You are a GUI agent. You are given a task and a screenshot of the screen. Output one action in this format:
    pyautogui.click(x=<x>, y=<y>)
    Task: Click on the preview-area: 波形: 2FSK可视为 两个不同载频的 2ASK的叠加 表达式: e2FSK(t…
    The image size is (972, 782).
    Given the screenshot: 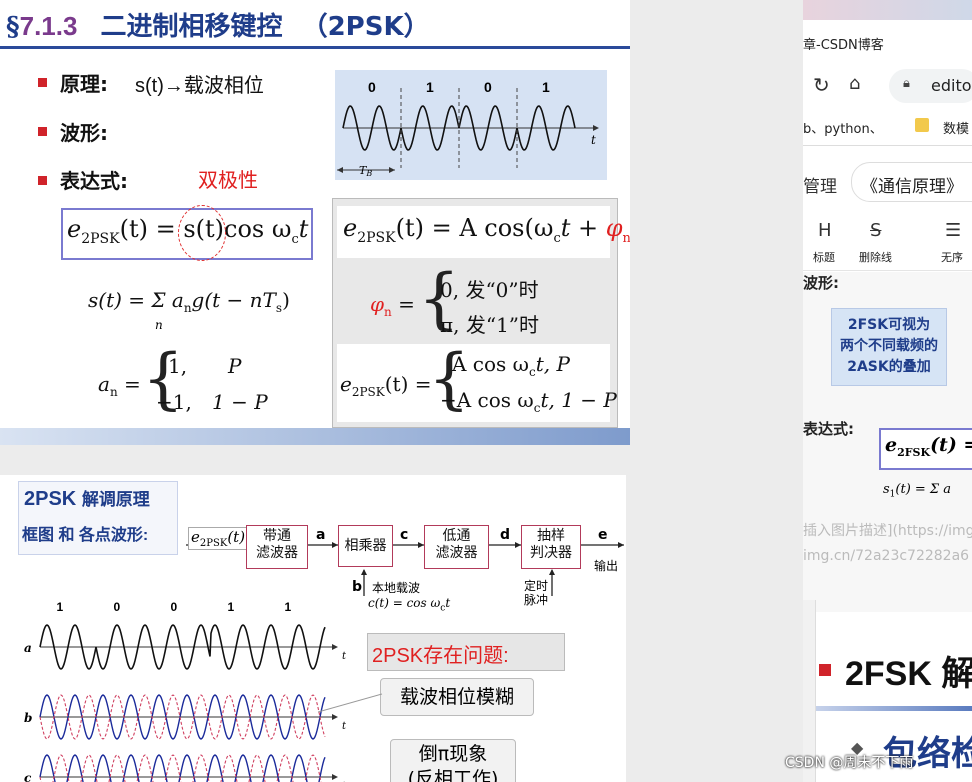 What is the action you would take?
    pyautogui.click(x=887, y=442)
    